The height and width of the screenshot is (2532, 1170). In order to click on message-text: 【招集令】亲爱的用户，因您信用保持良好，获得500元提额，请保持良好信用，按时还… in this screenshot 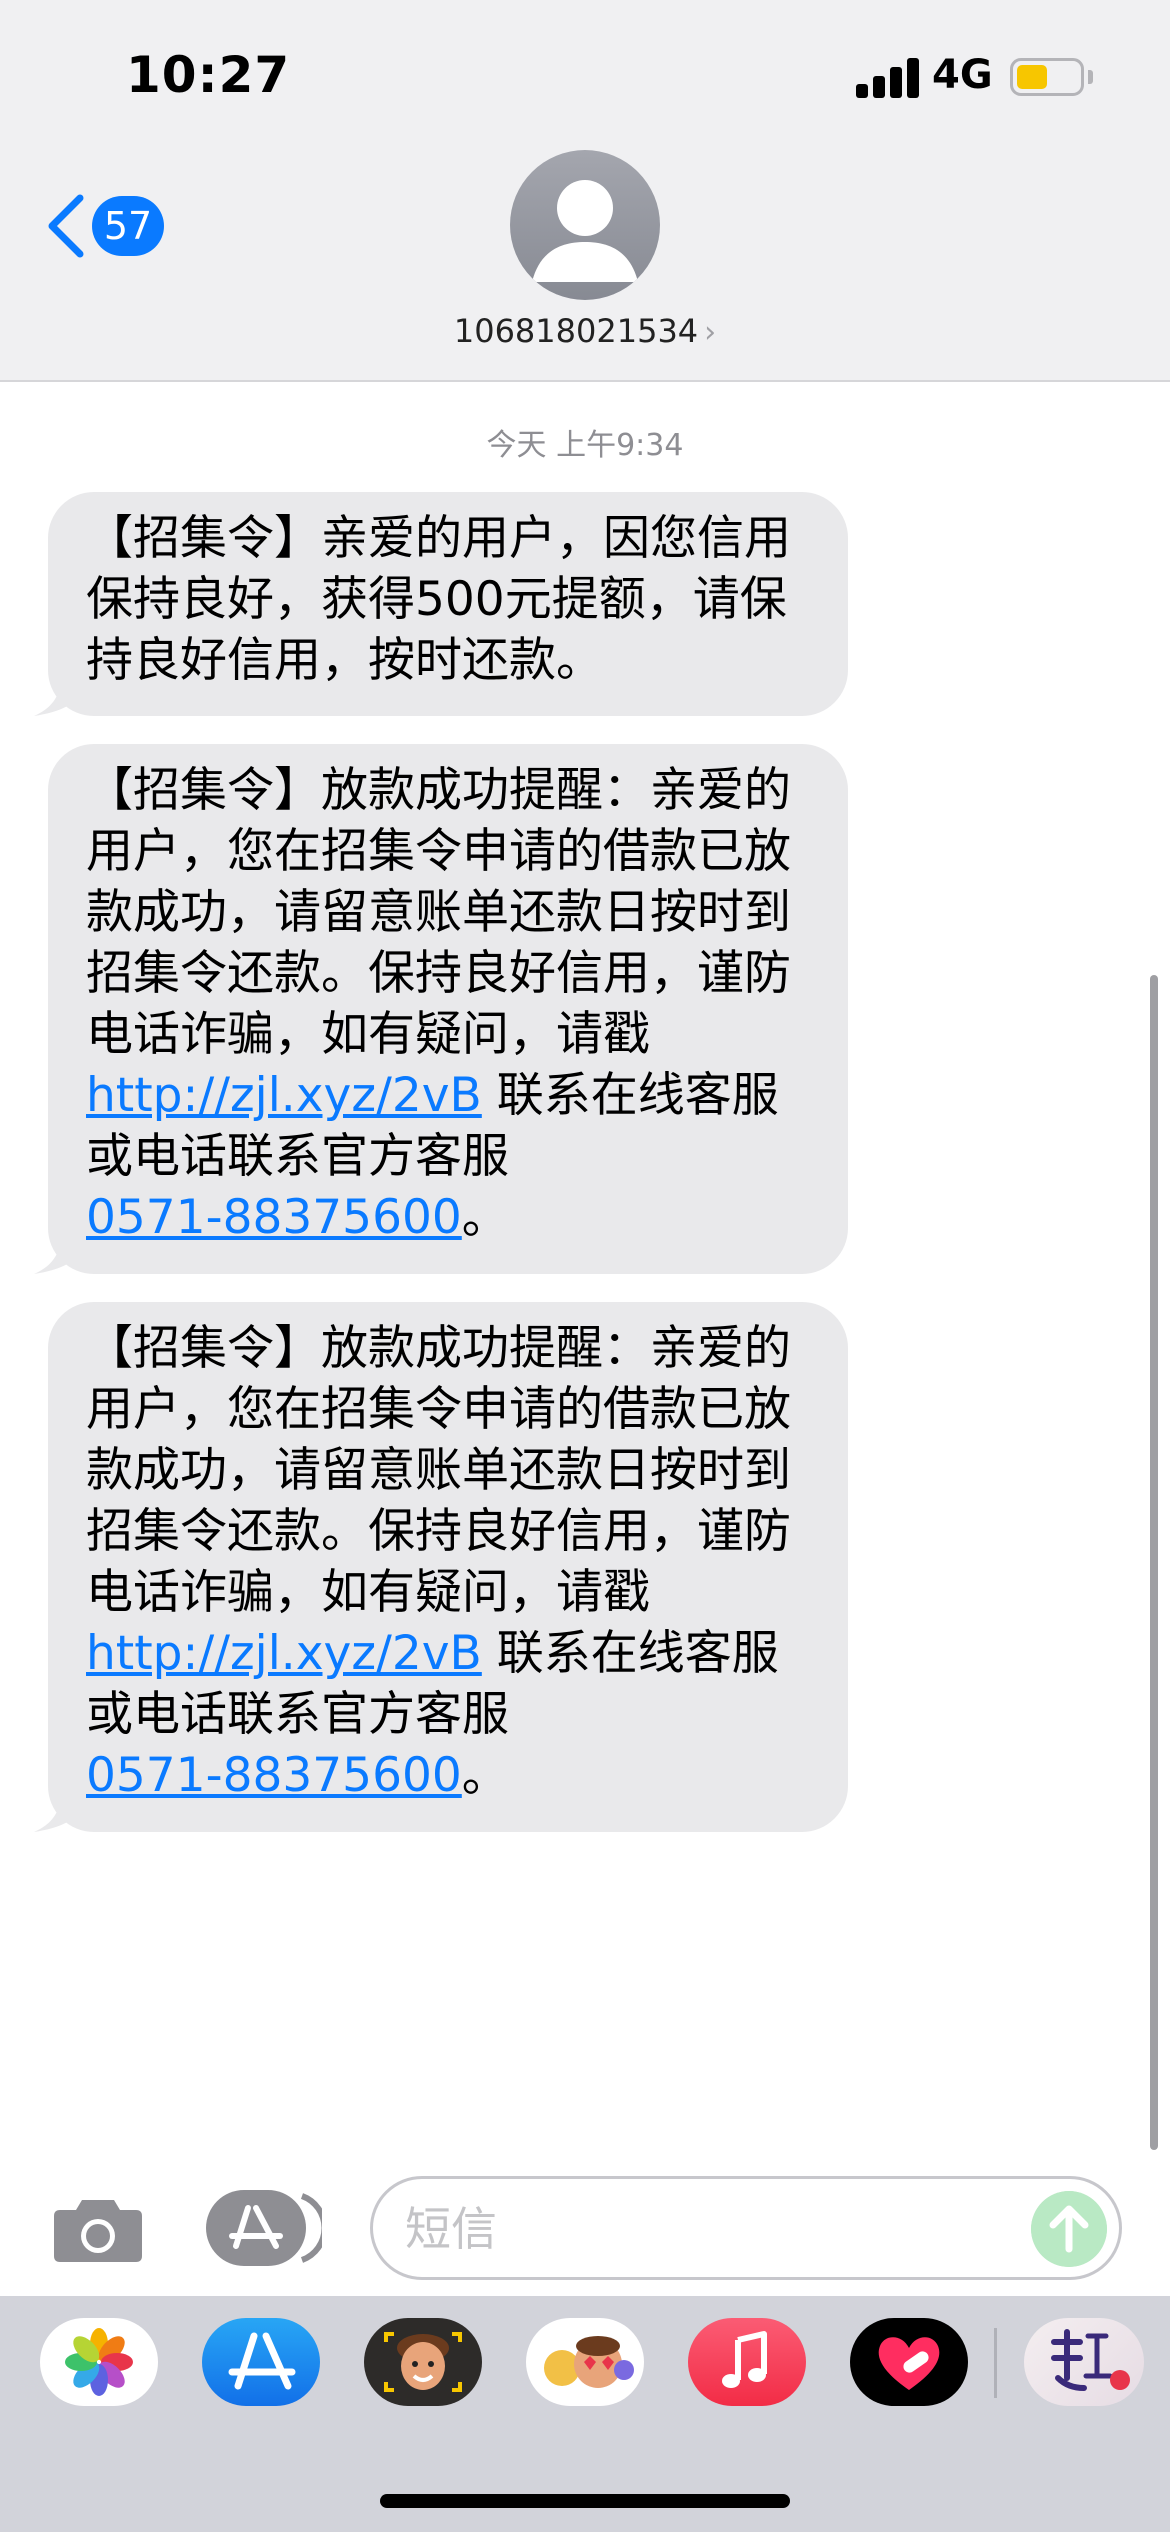, I will do `click(438, 599)`.